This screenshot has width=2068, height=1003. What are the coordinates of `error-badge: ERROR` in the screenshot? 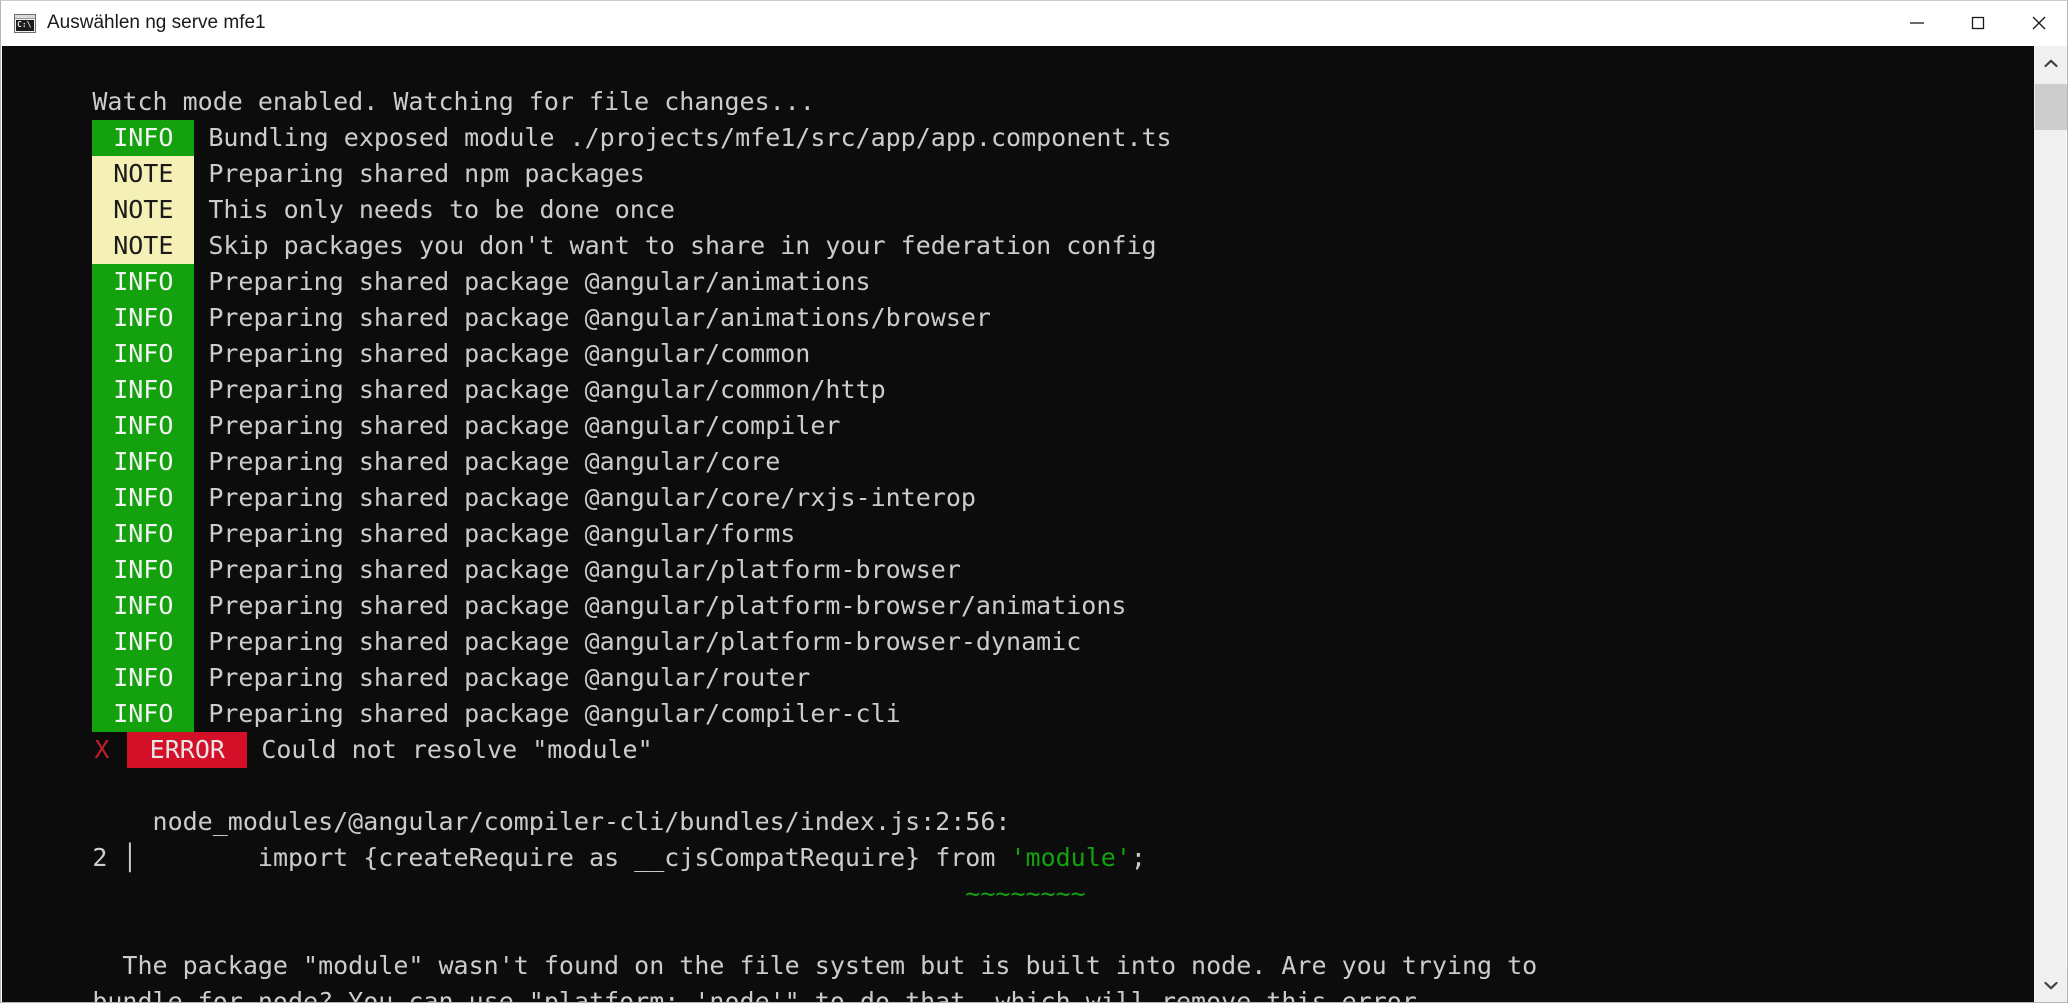 It's located at (187, 750).